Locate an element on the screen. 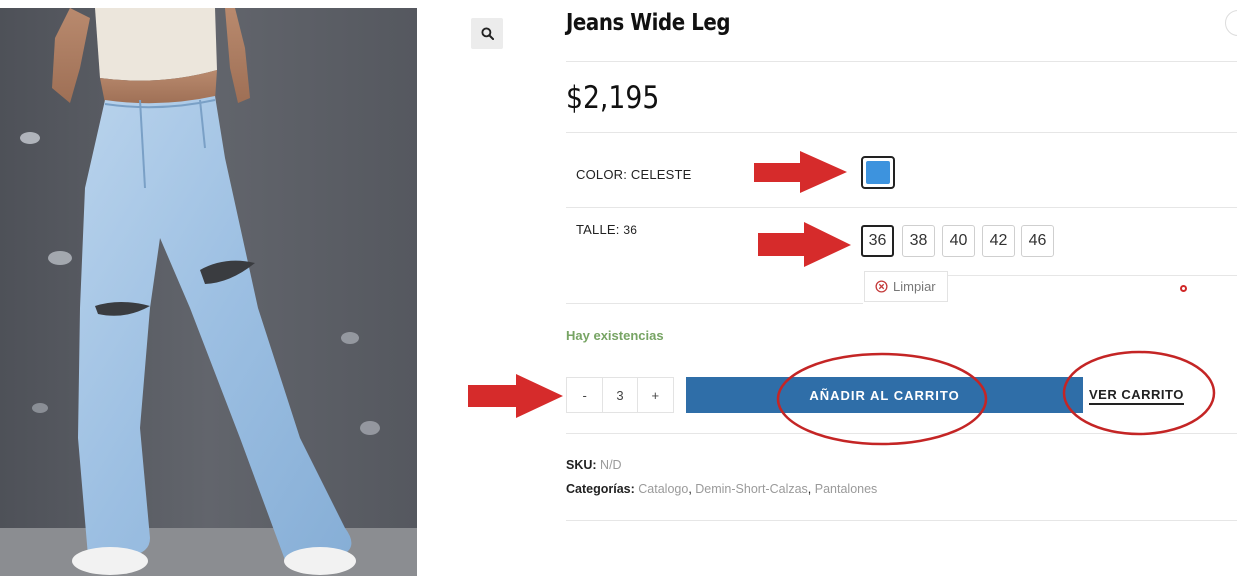 This screenshot has height=584, width=1237. product-price: $2,195 is located at coordinates (613, 98).